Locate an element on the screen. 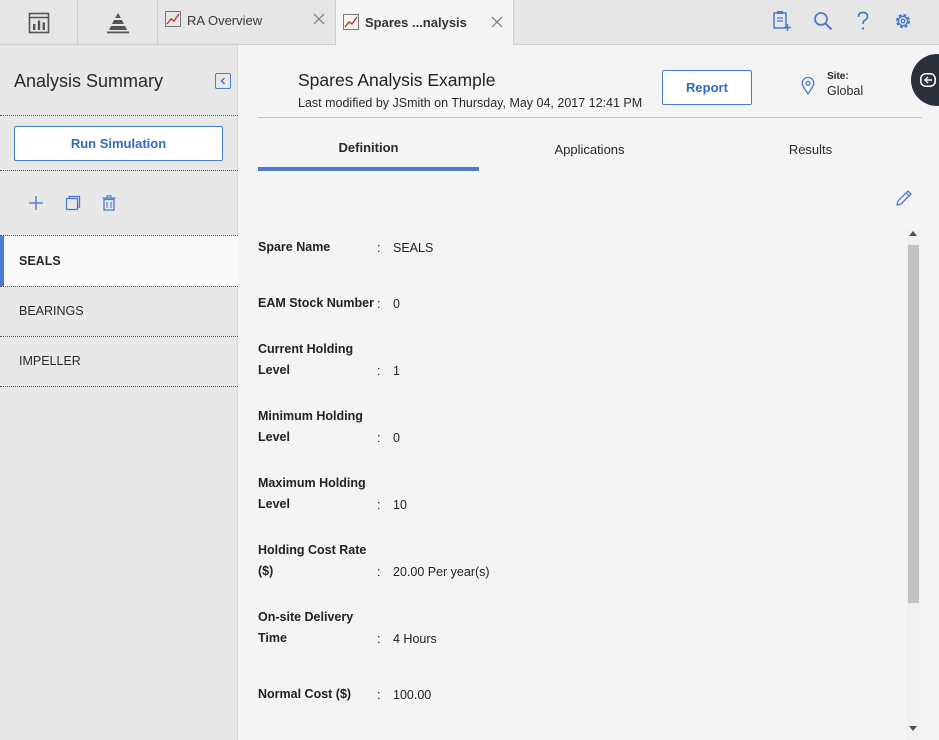 The image size is (939, 740). tab-definition: Definition is located at coordinates (368, 149).